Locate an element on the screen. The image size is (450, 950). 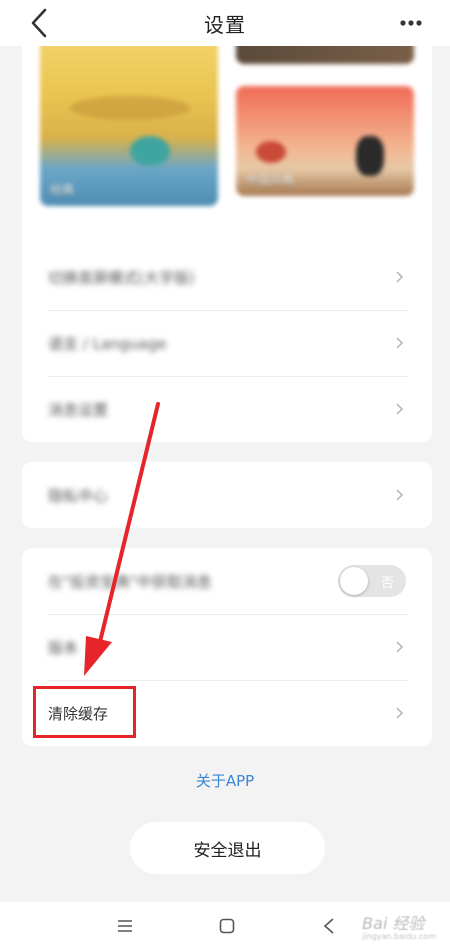
notification-toggle: 否 is located at coordinates (372, 581).